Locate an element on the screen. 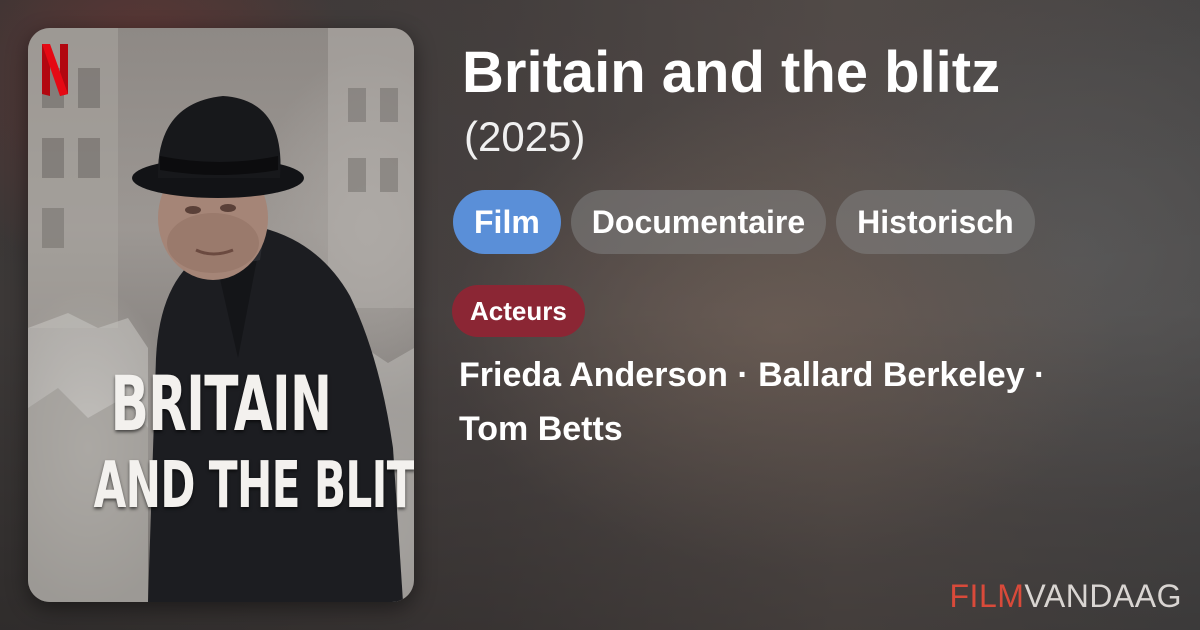 Image resolution: width=1200 pixels, height=630 pixels. genre-tags: Film Documentaire Historisch is located at coordinates (744, 222).